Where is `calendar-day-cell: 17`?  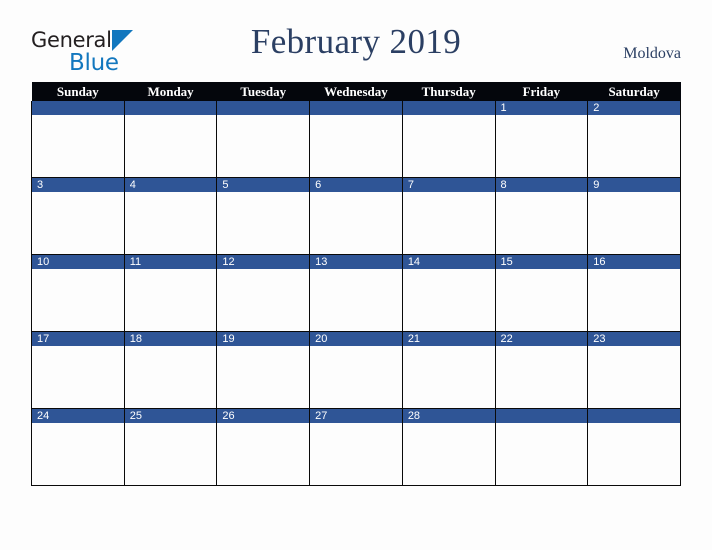
calendar-day-cell: 17 is located at coordinates (78, 370).